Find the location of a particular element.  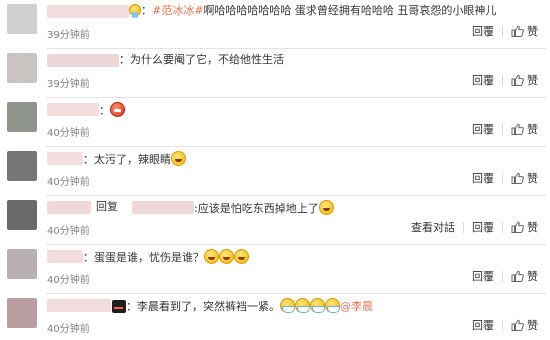

view-conversation-button: 查看对話 is located at coordinates (433, 227).